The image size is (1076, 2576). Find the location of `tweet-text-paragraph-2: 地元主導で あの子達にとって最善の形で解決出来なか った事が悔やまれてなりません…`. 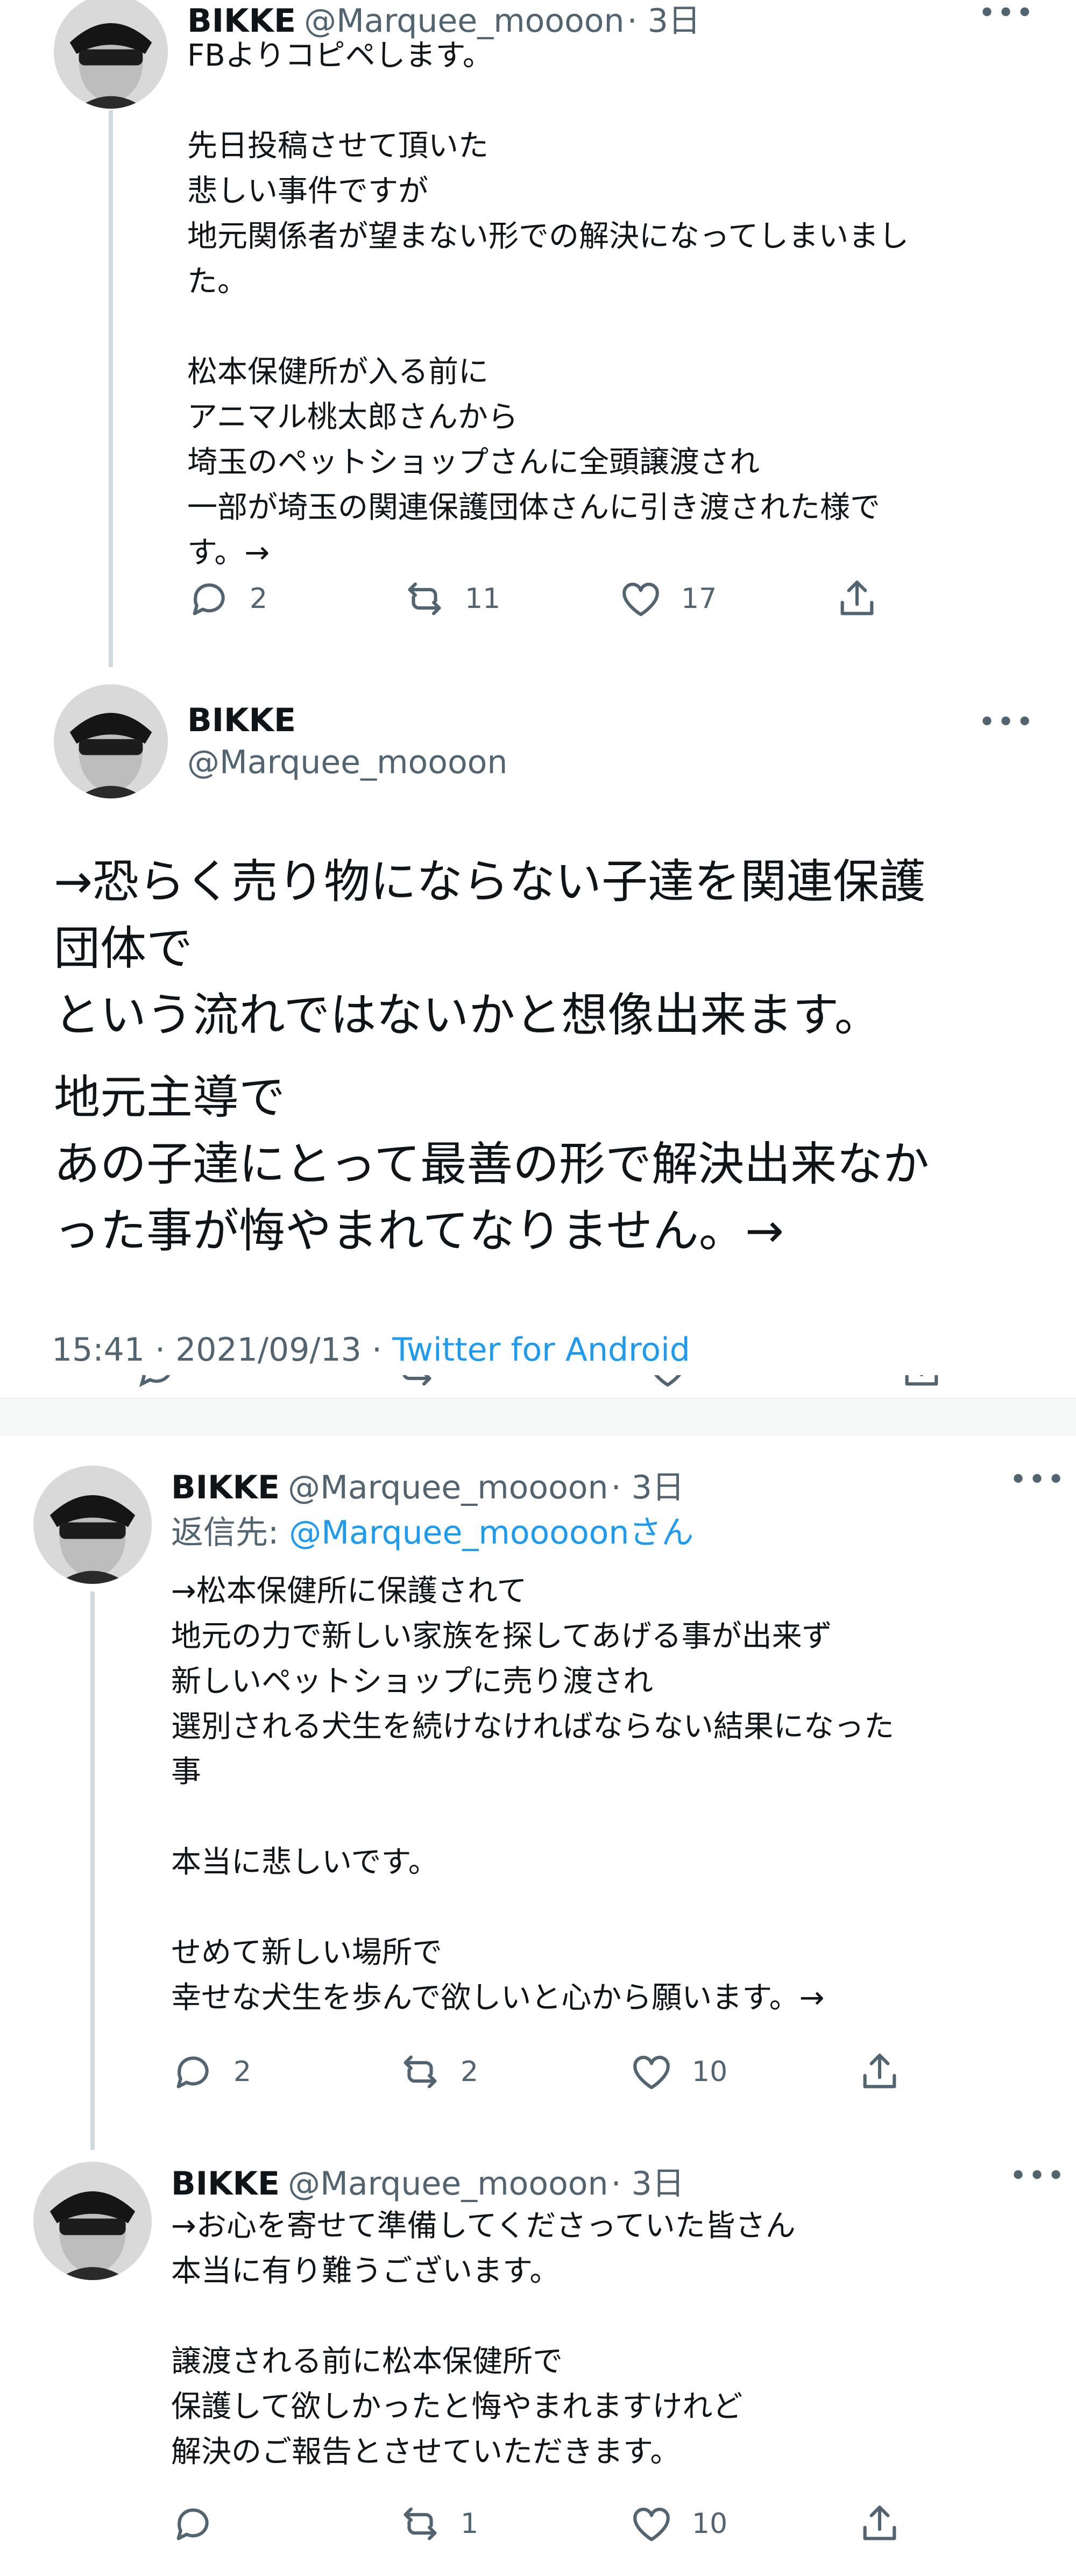

tweet-text-paragraph-2: 地元主導で あの子達にとって最善の形で解決出来なか った事が悔やまれてなりません… is located at coordinates (492, 1164).